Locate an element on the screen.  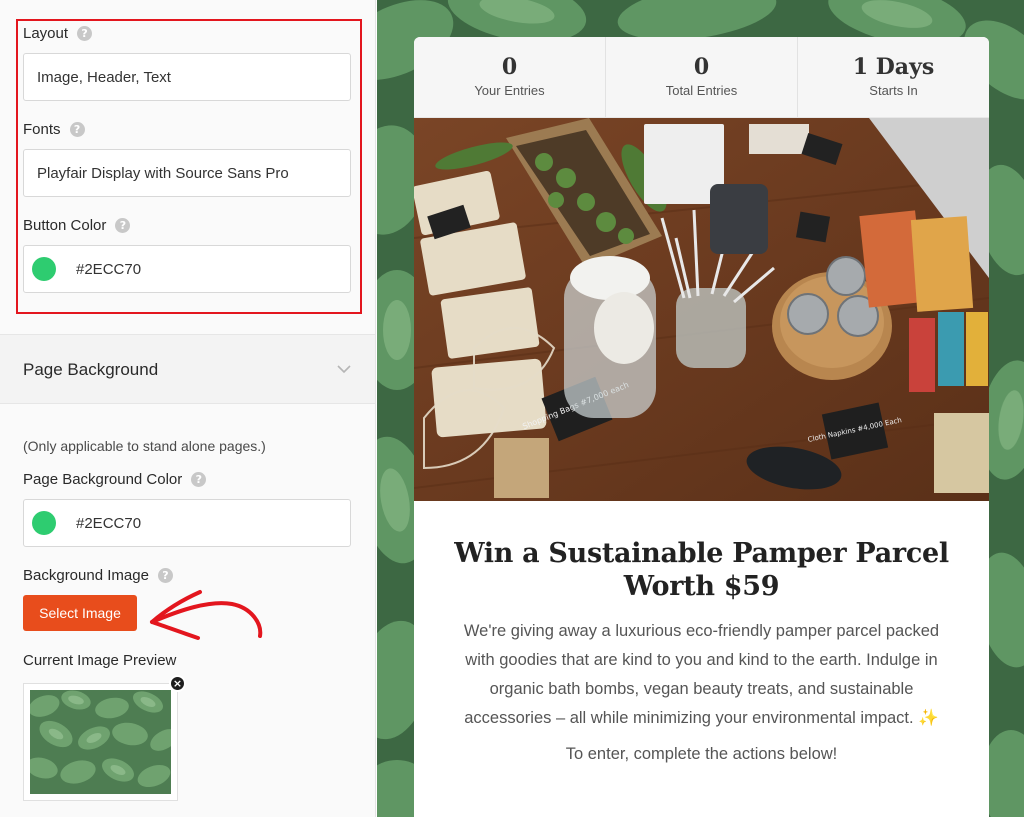
stat-label: Total Entries is located at coordinates (701, 90).